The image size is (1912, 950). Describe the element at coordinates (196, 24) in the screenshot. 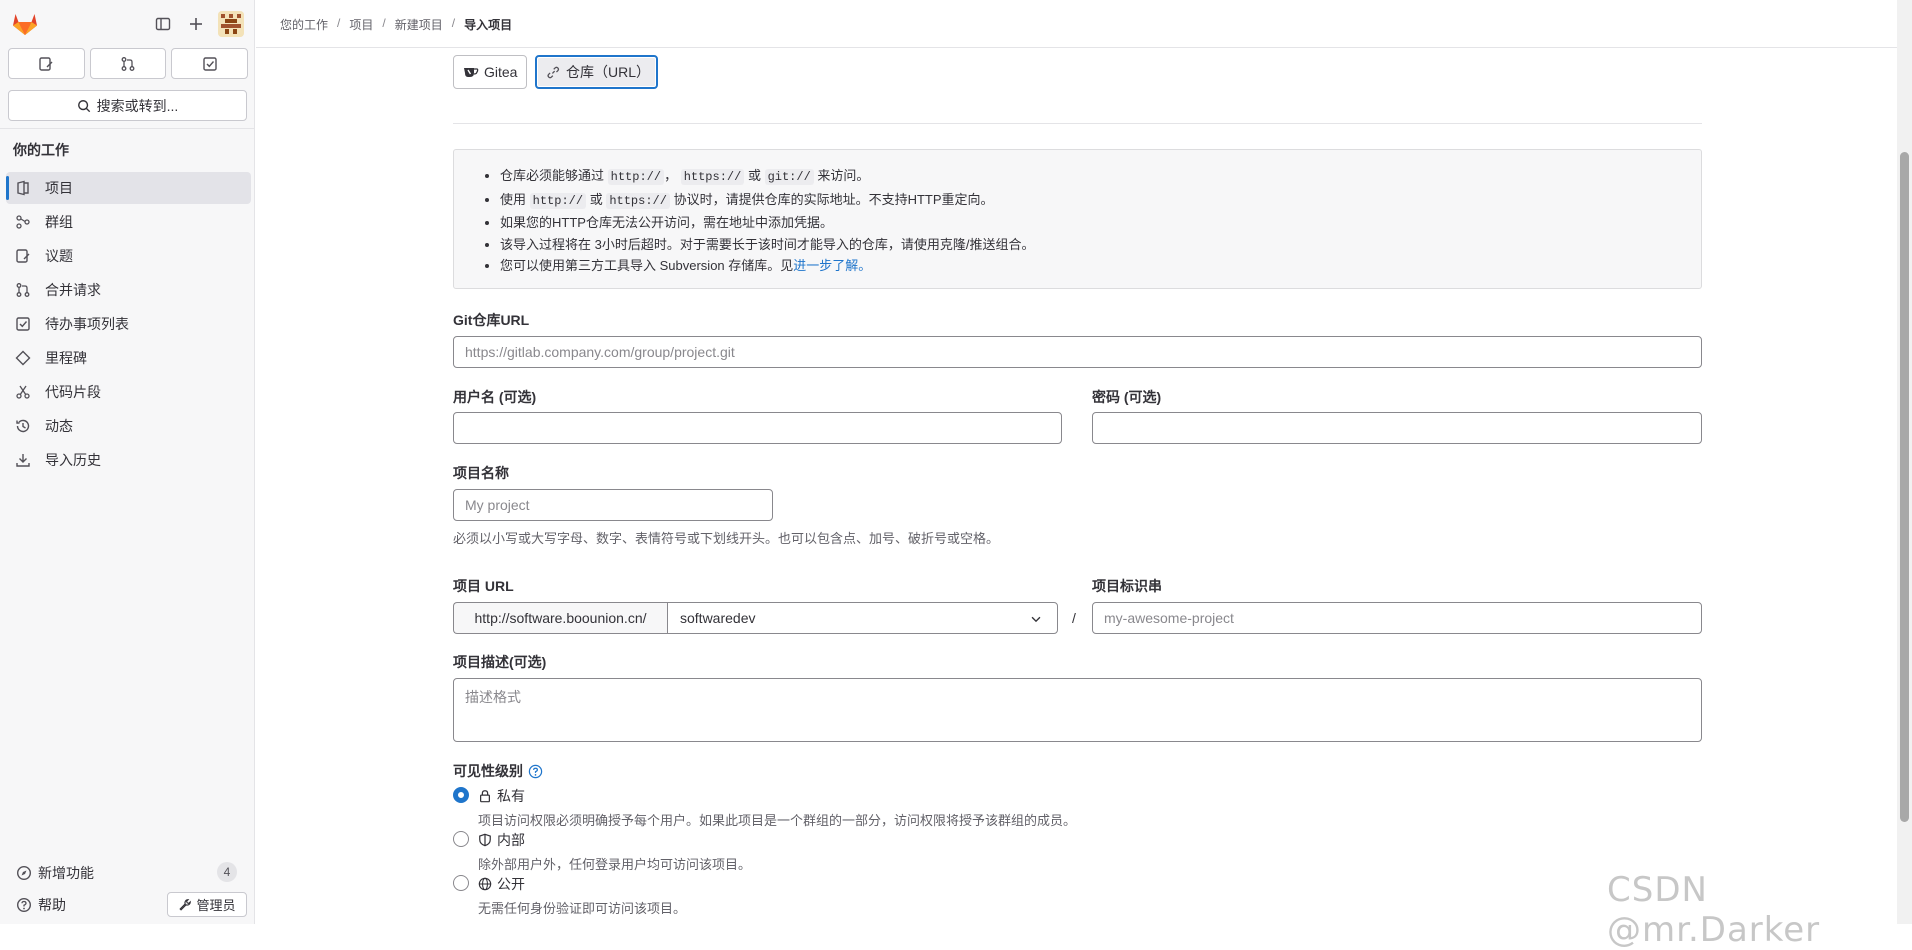

I see `create-new-icon` at that location.